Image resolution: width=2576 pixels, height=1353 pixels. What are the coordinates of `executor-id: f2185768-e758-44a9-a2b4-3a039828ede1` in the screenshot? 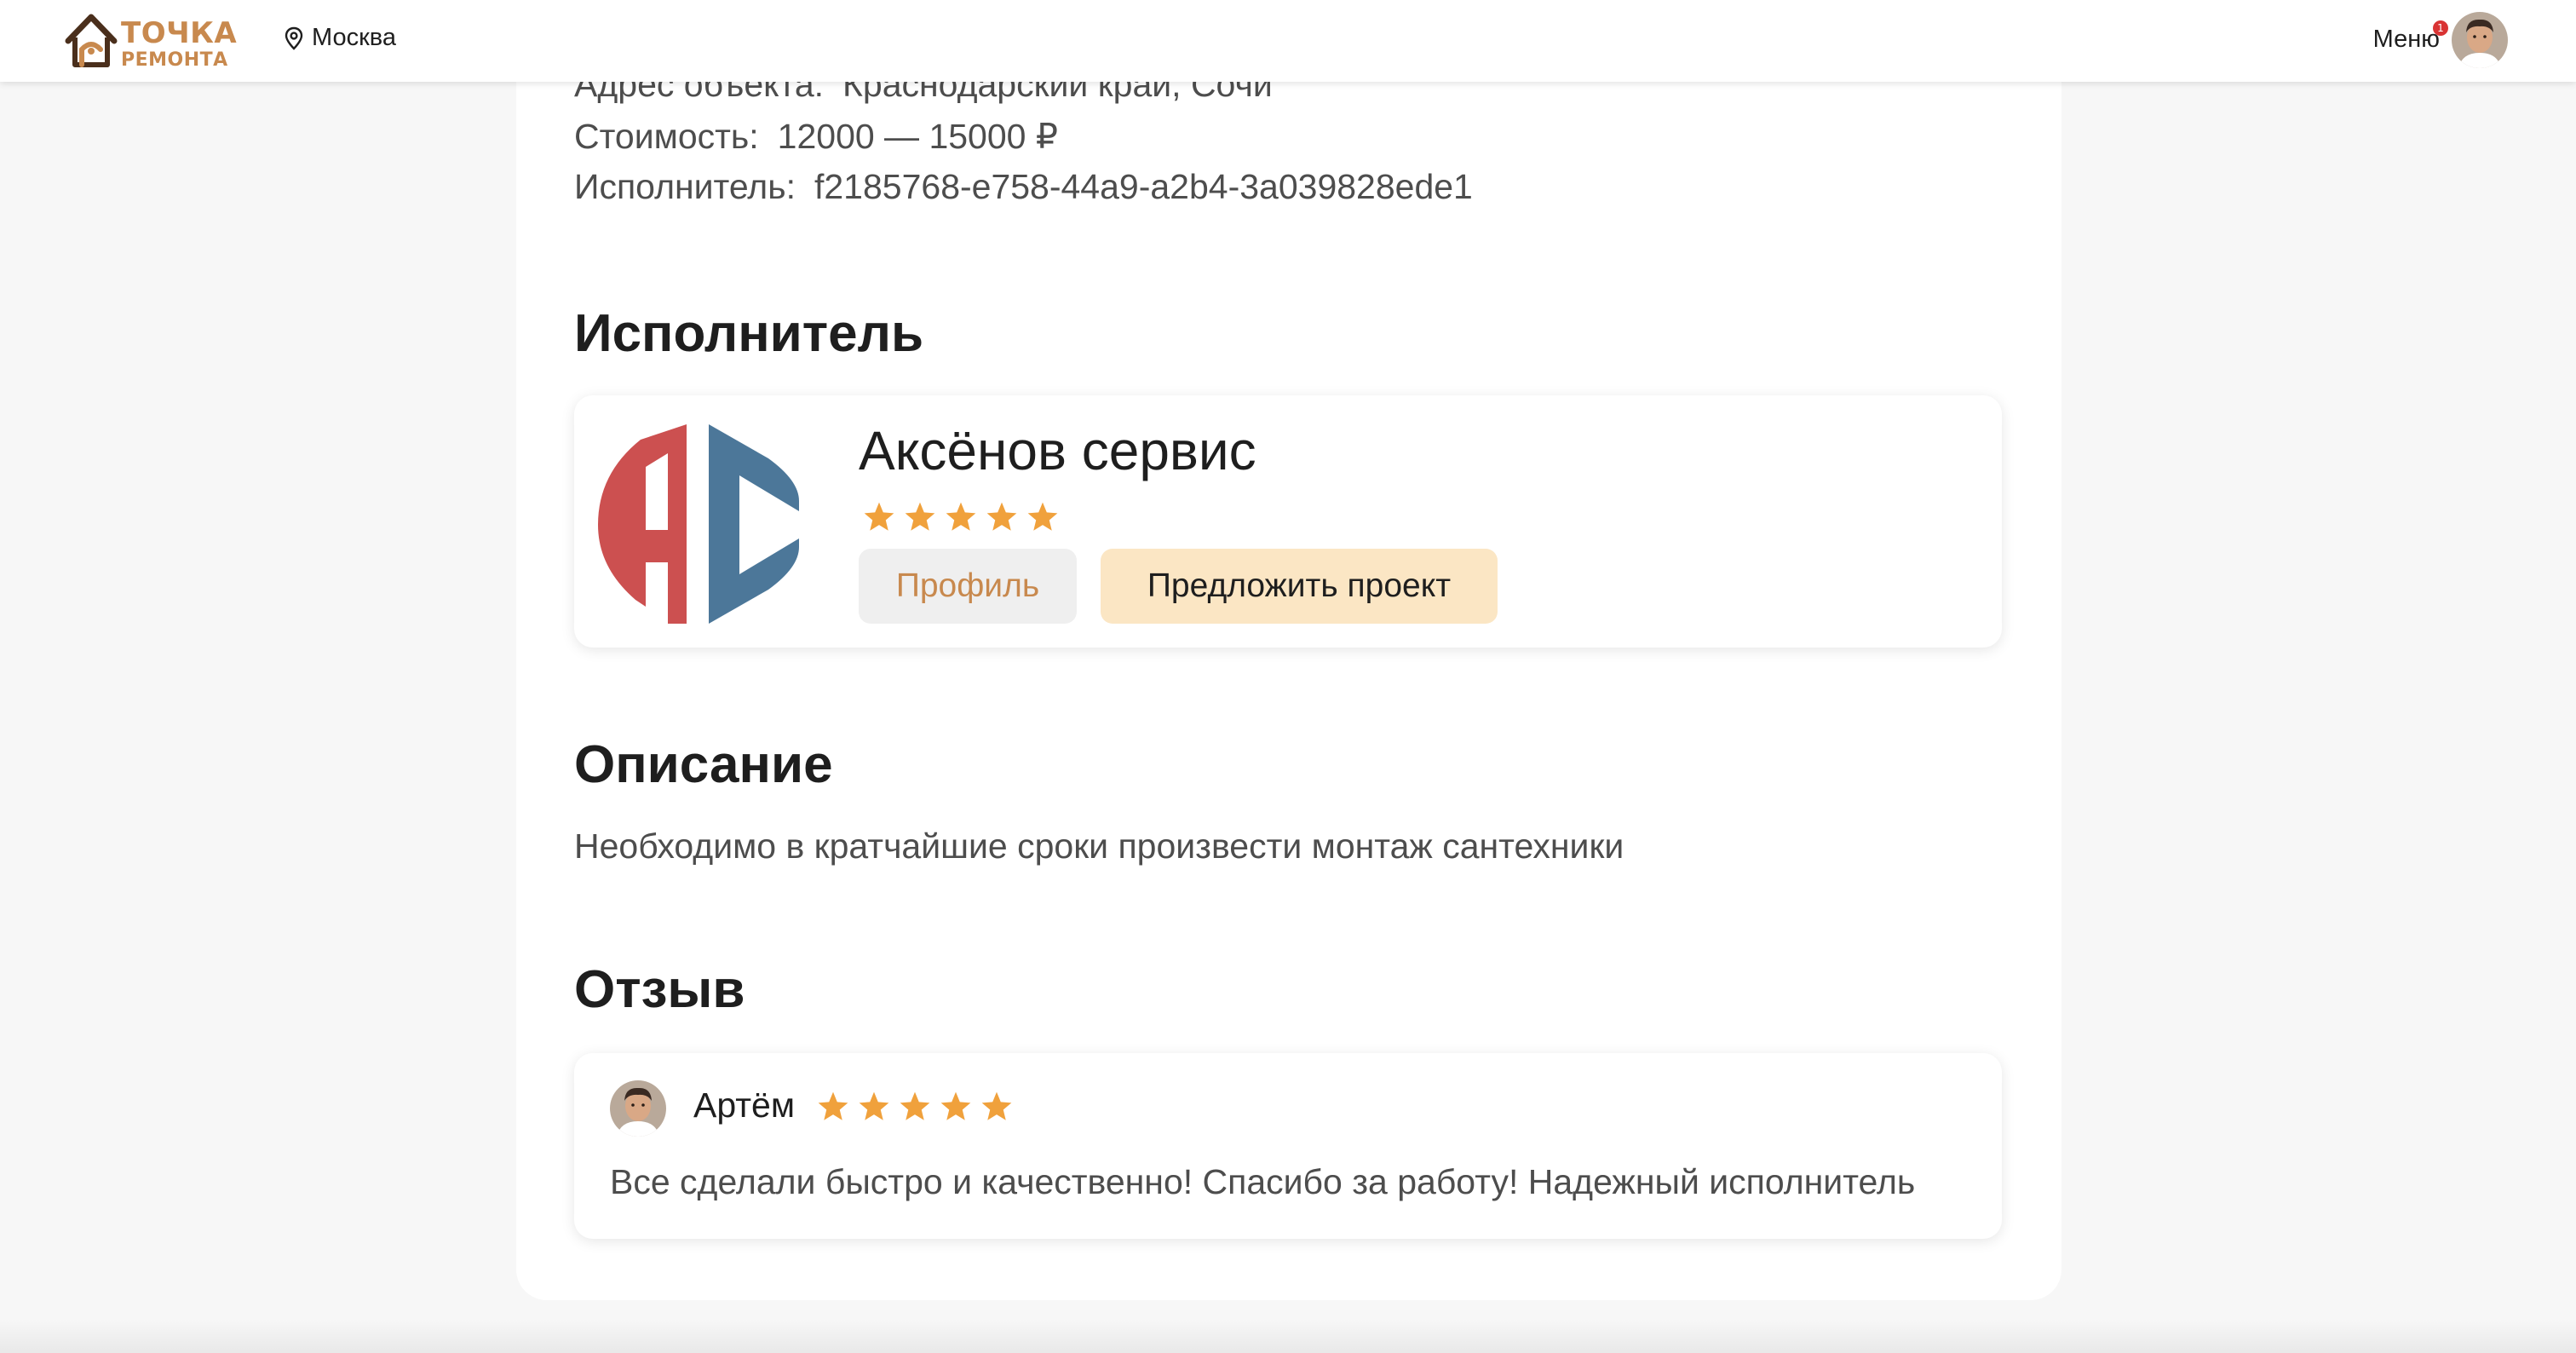 It's located at (1144, 186).